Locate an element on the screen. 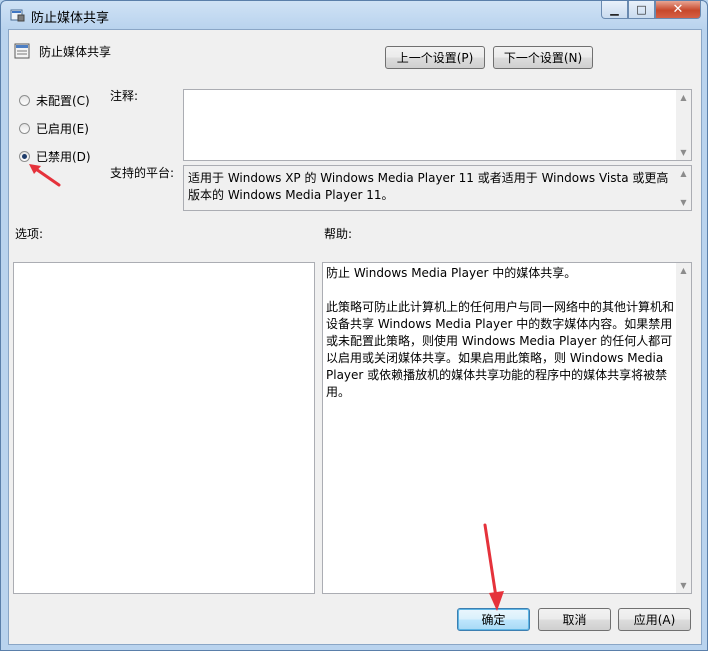  caption-buttons: ▁ □ ✕ is located at coordinates (651, 10).